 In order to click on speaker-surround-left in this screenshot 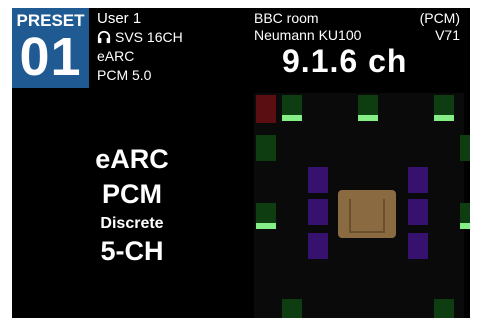, I will do `click(266, 216)`.